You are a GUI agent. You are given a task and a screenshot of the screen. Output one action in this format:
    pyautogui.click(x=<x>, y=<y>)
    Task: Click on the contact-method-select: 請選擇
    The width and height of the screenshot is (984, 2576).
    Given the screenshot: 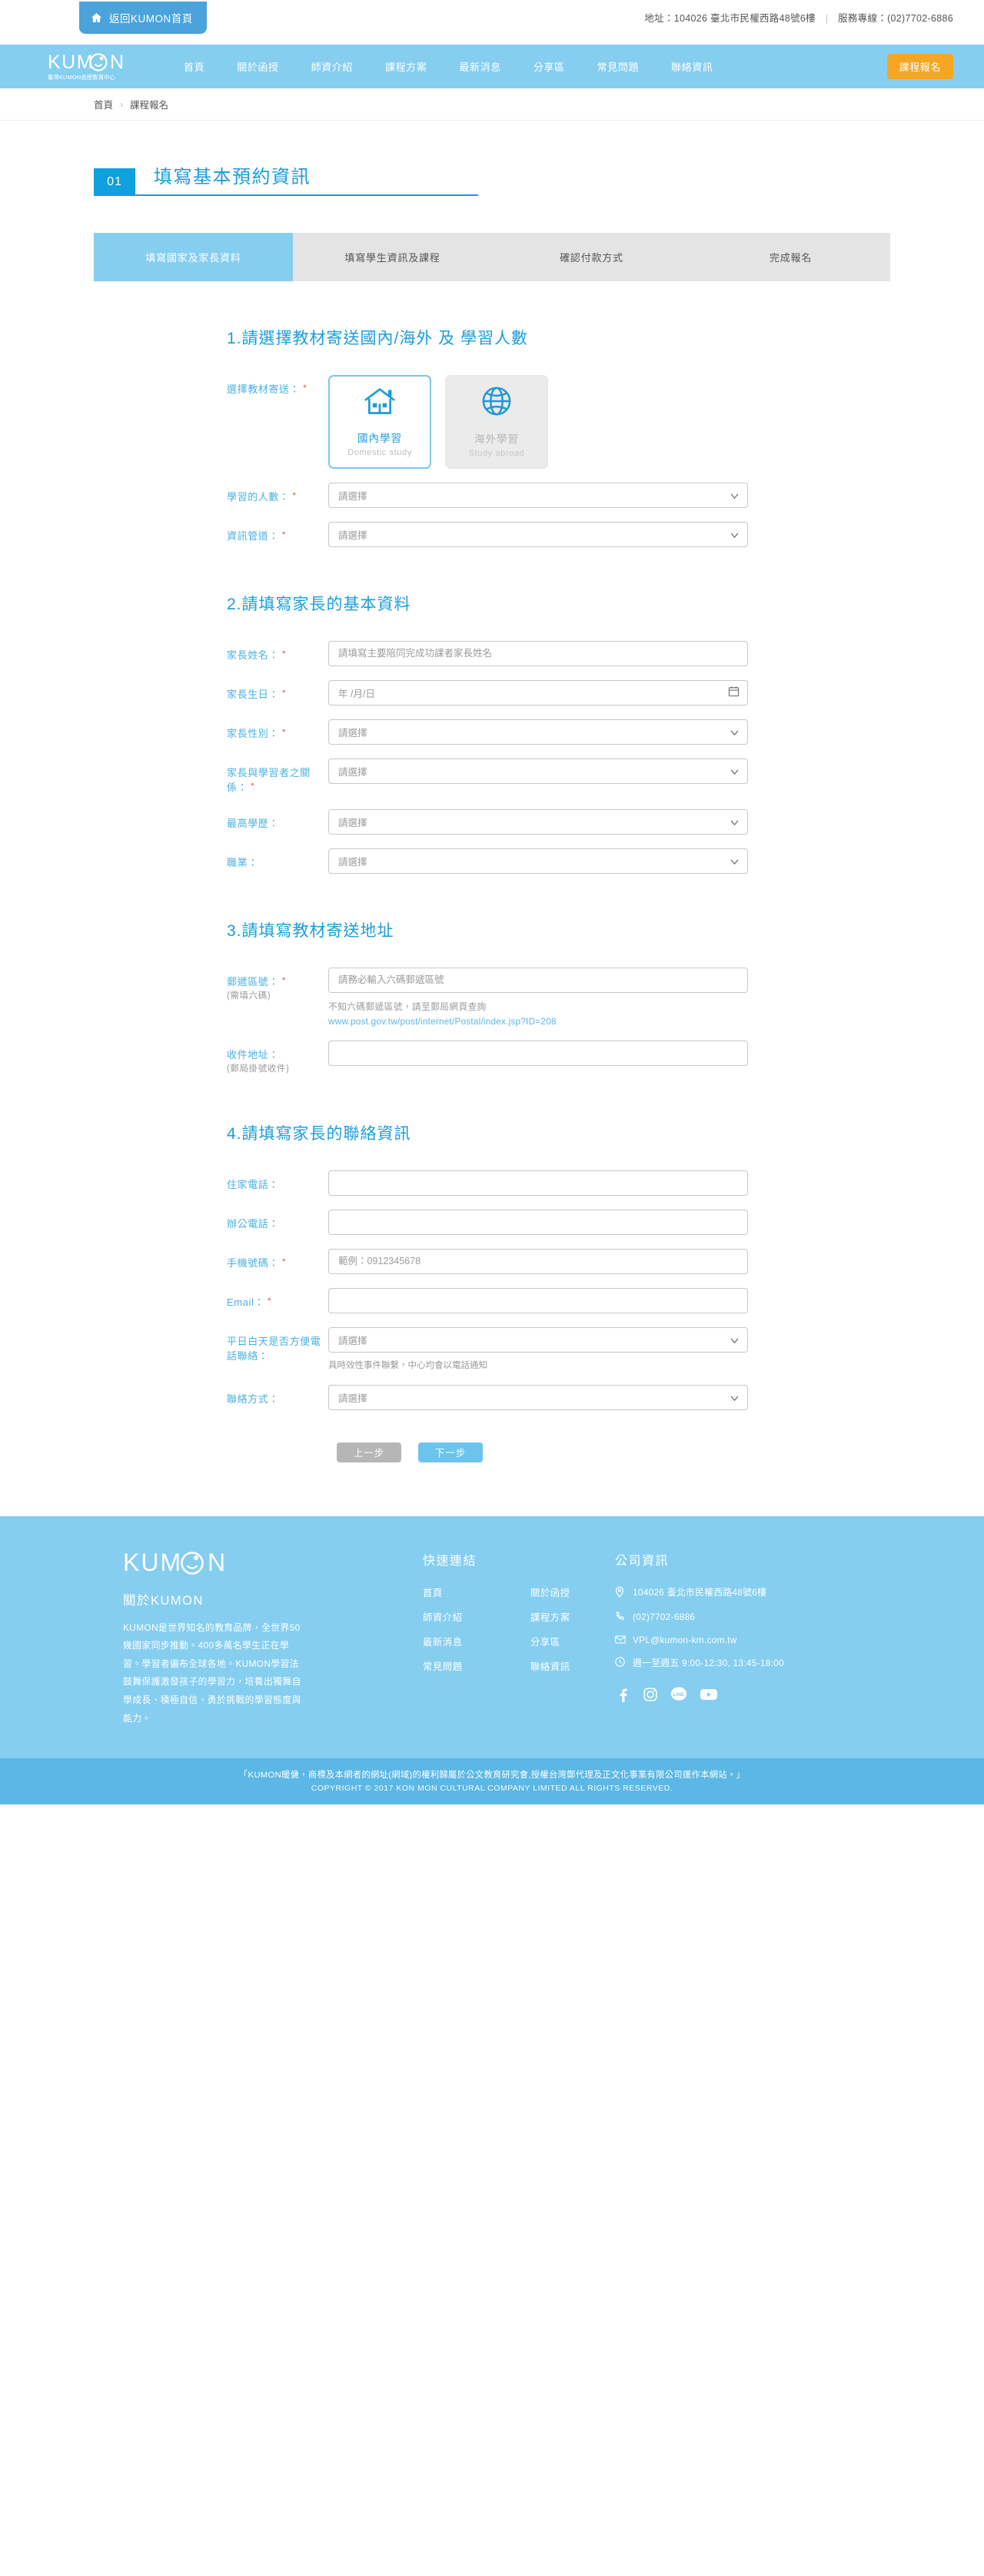 What is the action you would take?
    pyautogui.click(x=538, y=1397)
    